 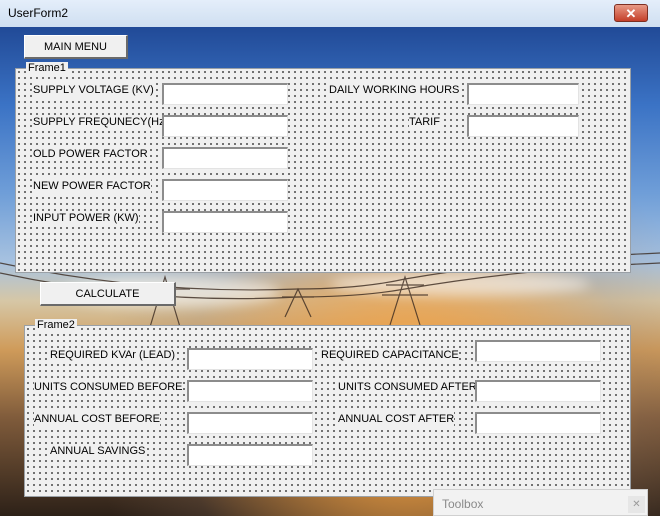 What do you see at coordinates (523, 126) in the screenshot?
I see `tarif-input` at bounding box center [523, 126].